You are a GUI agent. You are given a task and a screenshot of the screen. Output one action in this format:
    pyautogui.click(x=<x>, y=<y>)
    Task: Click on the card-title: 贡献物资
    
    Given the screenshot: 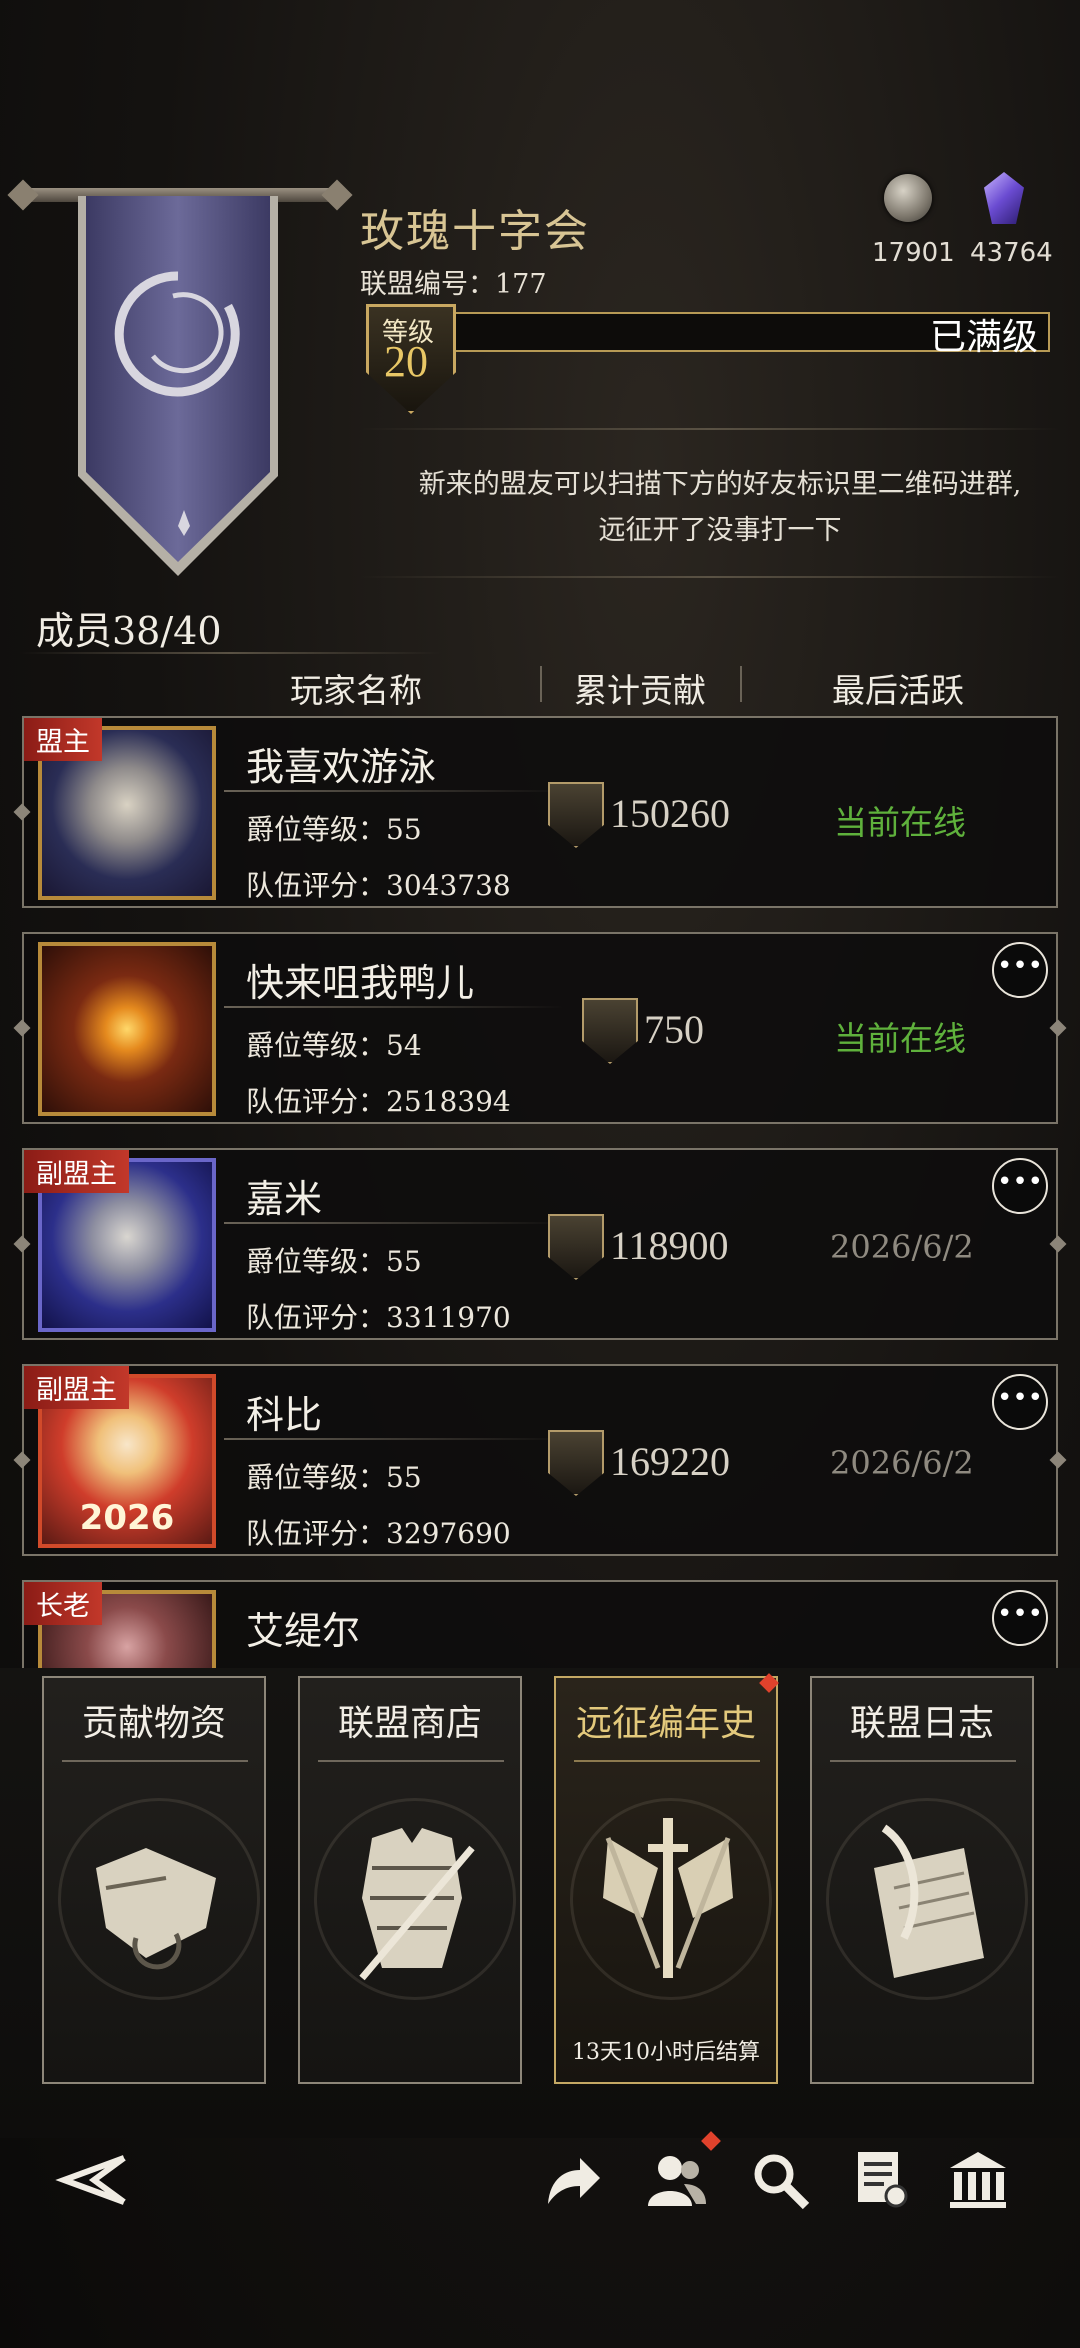 What is the action you would take?
    pyautogui.click(x=153, y=1723)
    